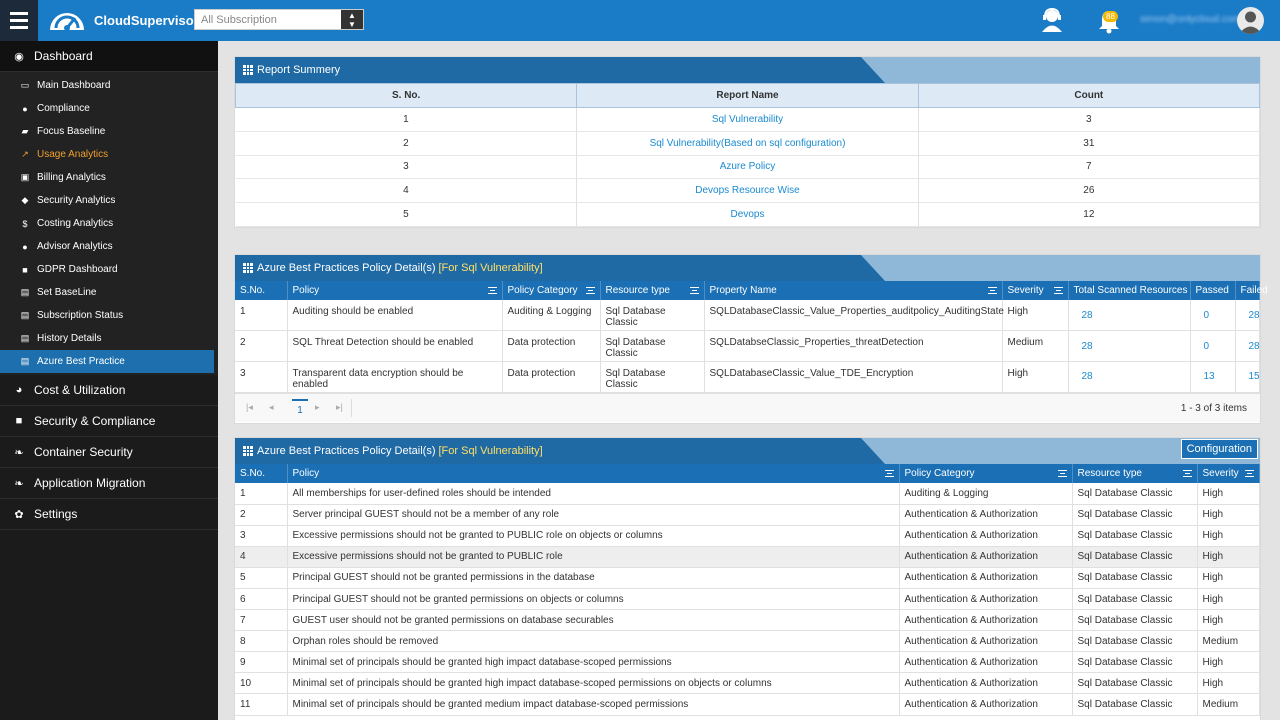  I want to click on sidebar-item-settings: ✿ Settings, so click(109, 514).